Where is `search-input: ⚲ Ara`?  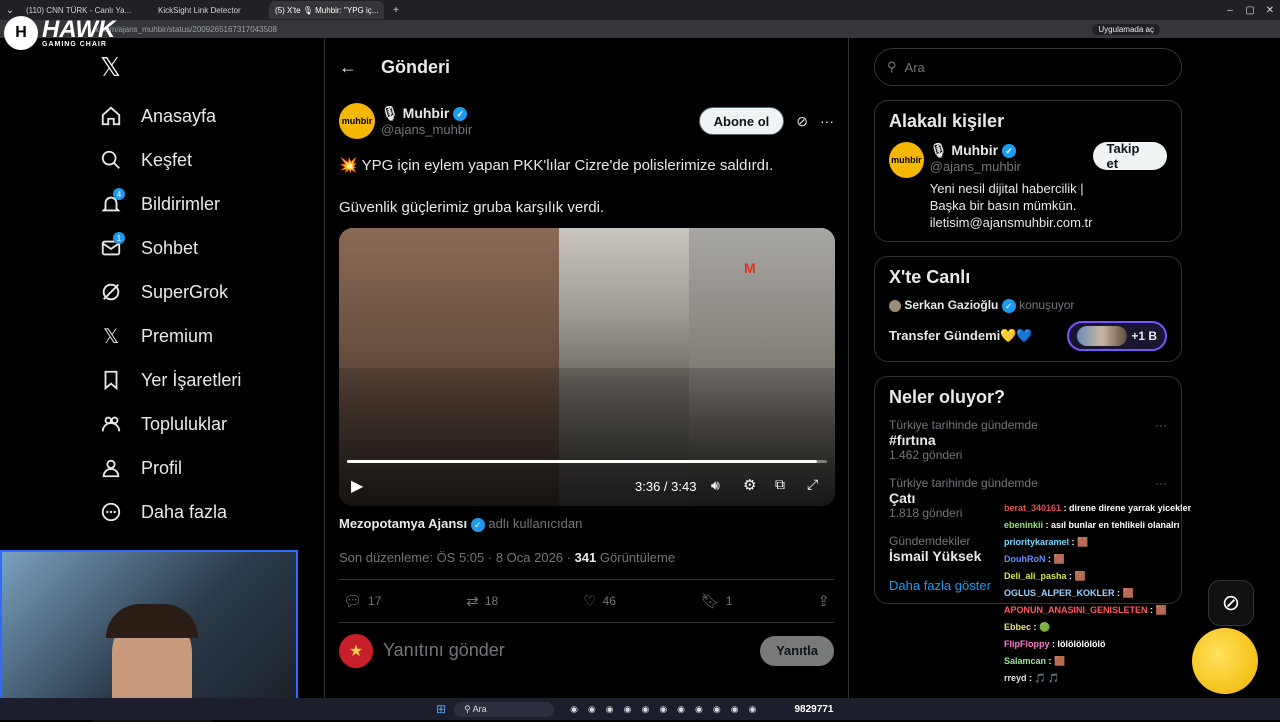 search-input: ⚲ Ara is located at coordinates (1028, 67).